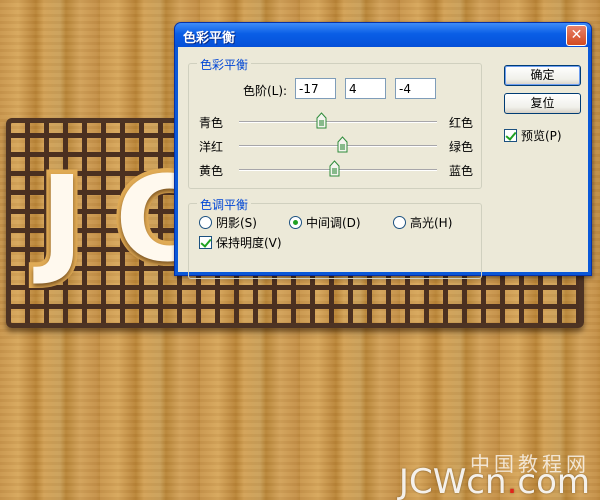 The height and width of the screenshot is (500, 600). I want to click on slider-label-red: 红色, so click(460, 123).